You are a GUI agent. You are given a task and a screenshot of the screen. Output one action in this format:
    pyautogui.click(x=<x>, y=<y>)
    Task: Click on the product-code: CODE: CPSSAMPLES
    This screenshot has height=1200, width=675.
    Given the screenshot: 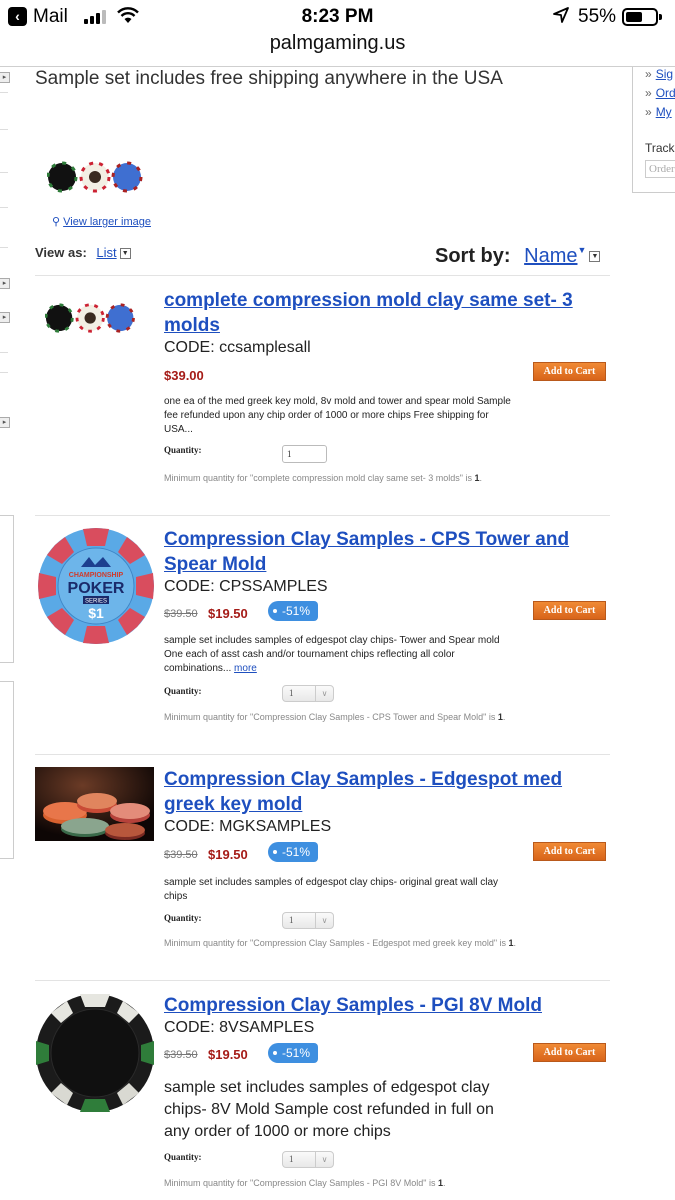 What is the action you would take?
    pyautogui.click(x=246, y=586)
    